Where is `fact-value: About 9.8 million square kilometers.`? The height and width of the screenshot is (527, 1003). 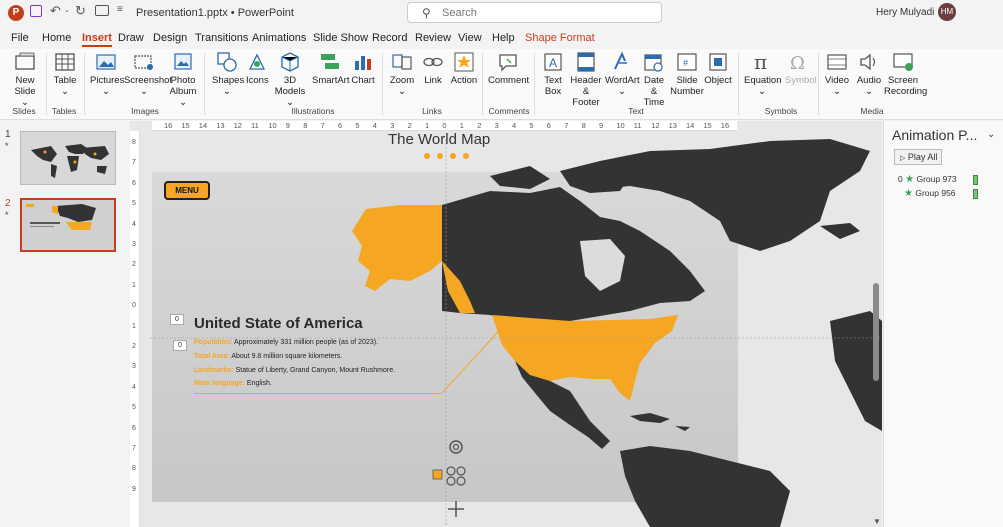 fact-value: About 9.8 million square kilometers. is located at coordinates (286, 356).